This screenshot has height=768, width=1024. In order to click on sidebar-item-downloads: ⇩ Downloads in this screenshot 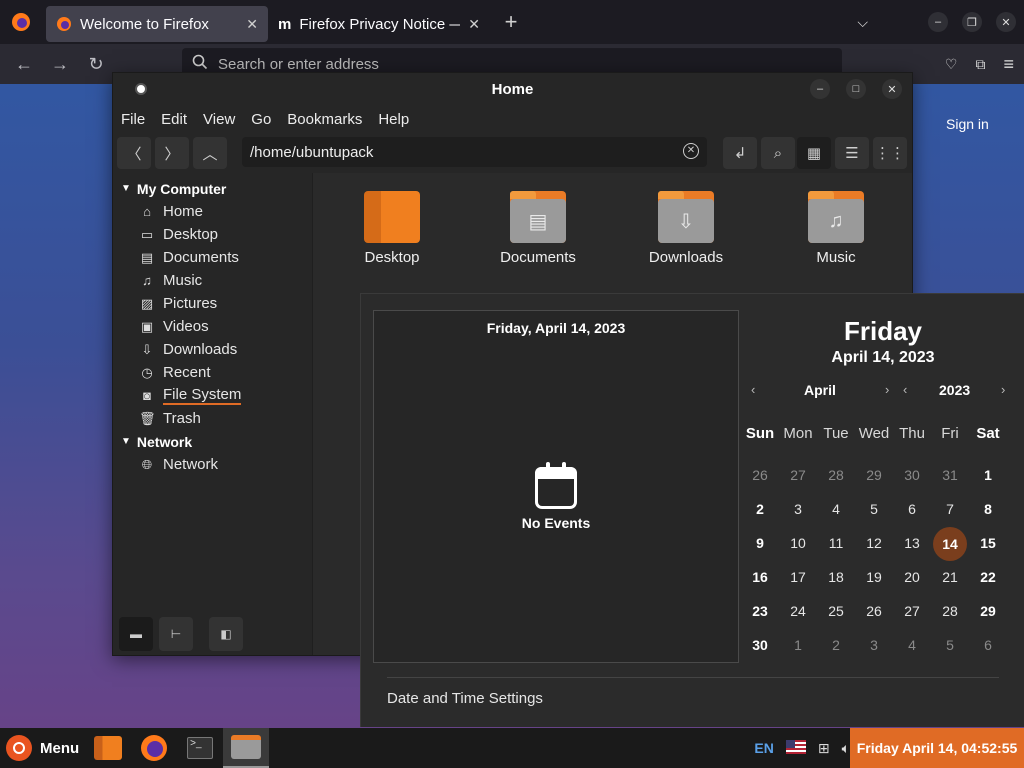, I will do `click(212, 349)`.